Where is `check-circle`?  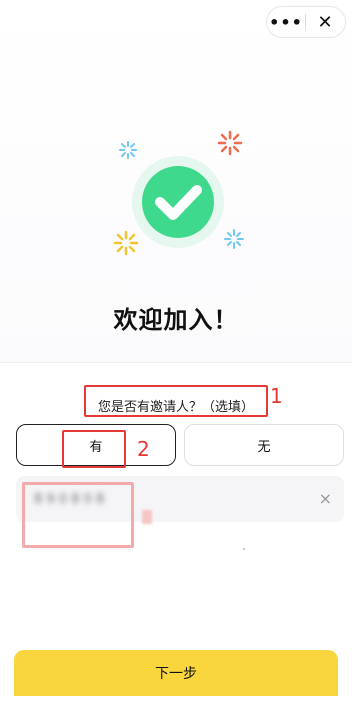 check-circle is located at coordinates (178, 202).